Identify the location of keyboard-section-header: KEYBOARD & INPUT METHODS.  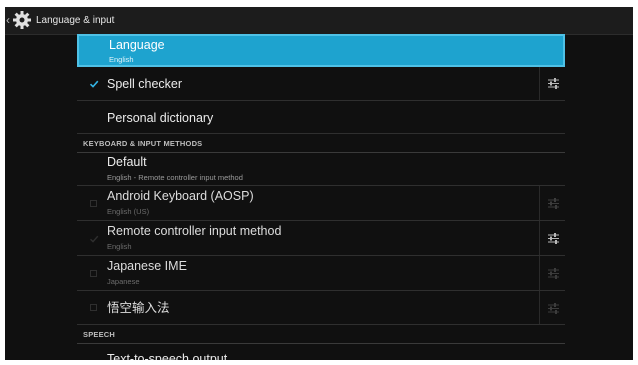
(321, 143).